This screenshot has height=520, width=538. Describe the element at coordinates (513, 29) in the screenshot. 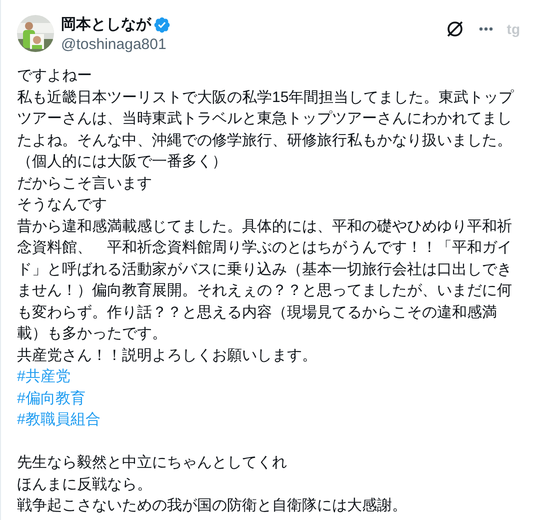

I see `extension-label: tg` at that location.